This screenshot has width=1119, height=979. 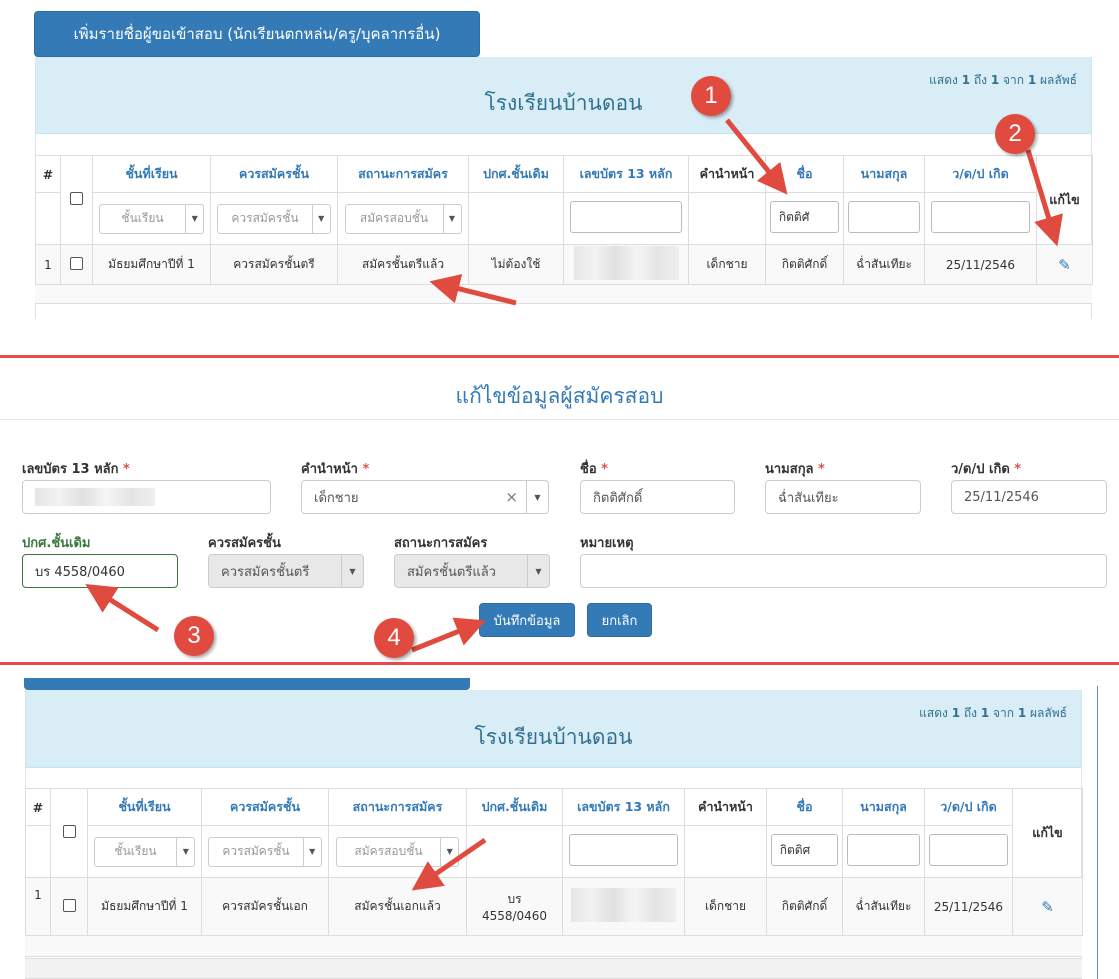 I want to click on edit-form-title: แก้ไขข้อมูลผู้สมัครสอบ, so click(x=559, y=396).